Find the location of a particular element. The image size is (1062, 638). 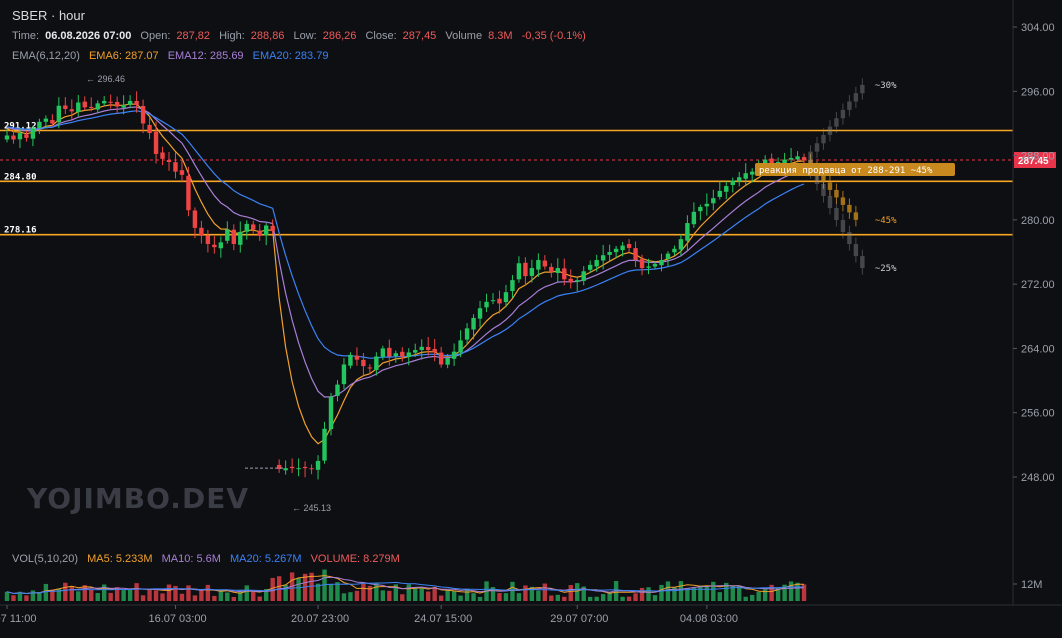

forecast-candle is located at coordinates (843, 114).